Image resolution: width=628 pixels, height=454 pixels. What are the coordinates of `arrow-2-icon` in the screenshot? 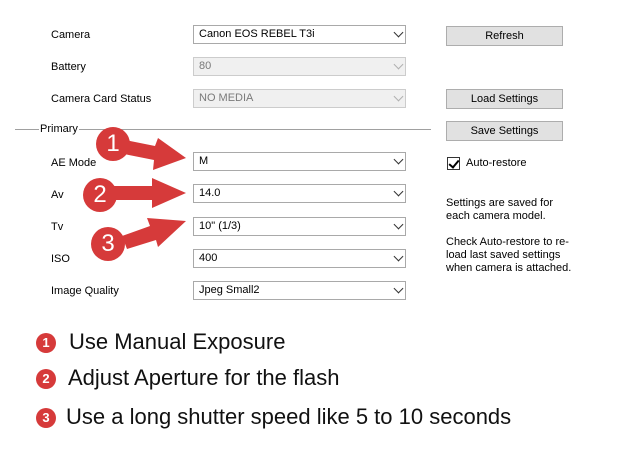 It's located at (150, 193).